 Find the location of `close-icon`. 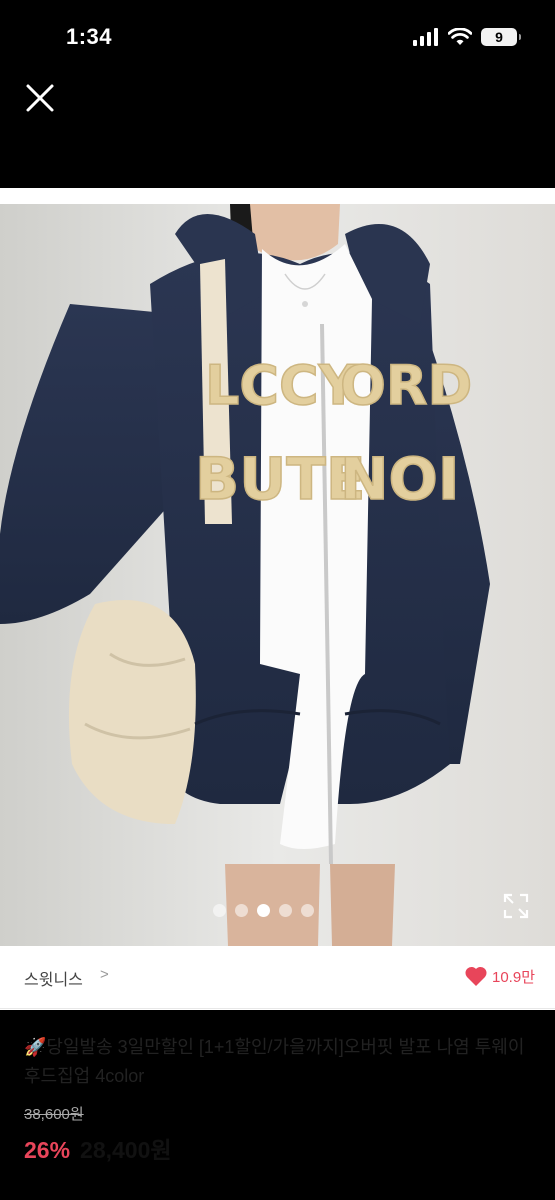

close-icon is located at coordinates (40, 98).